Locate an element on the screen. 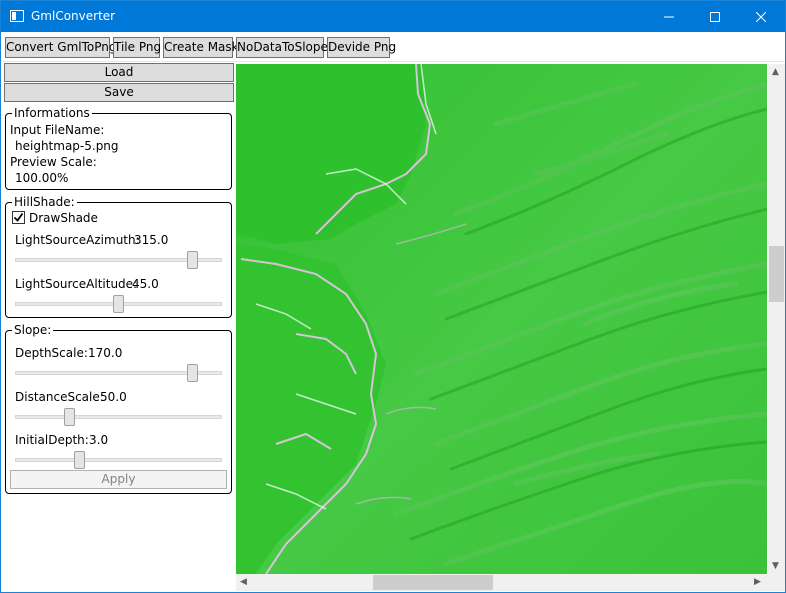 This screenshot has width=786, height=593. maximize-button is located at coordinates (715, 16).